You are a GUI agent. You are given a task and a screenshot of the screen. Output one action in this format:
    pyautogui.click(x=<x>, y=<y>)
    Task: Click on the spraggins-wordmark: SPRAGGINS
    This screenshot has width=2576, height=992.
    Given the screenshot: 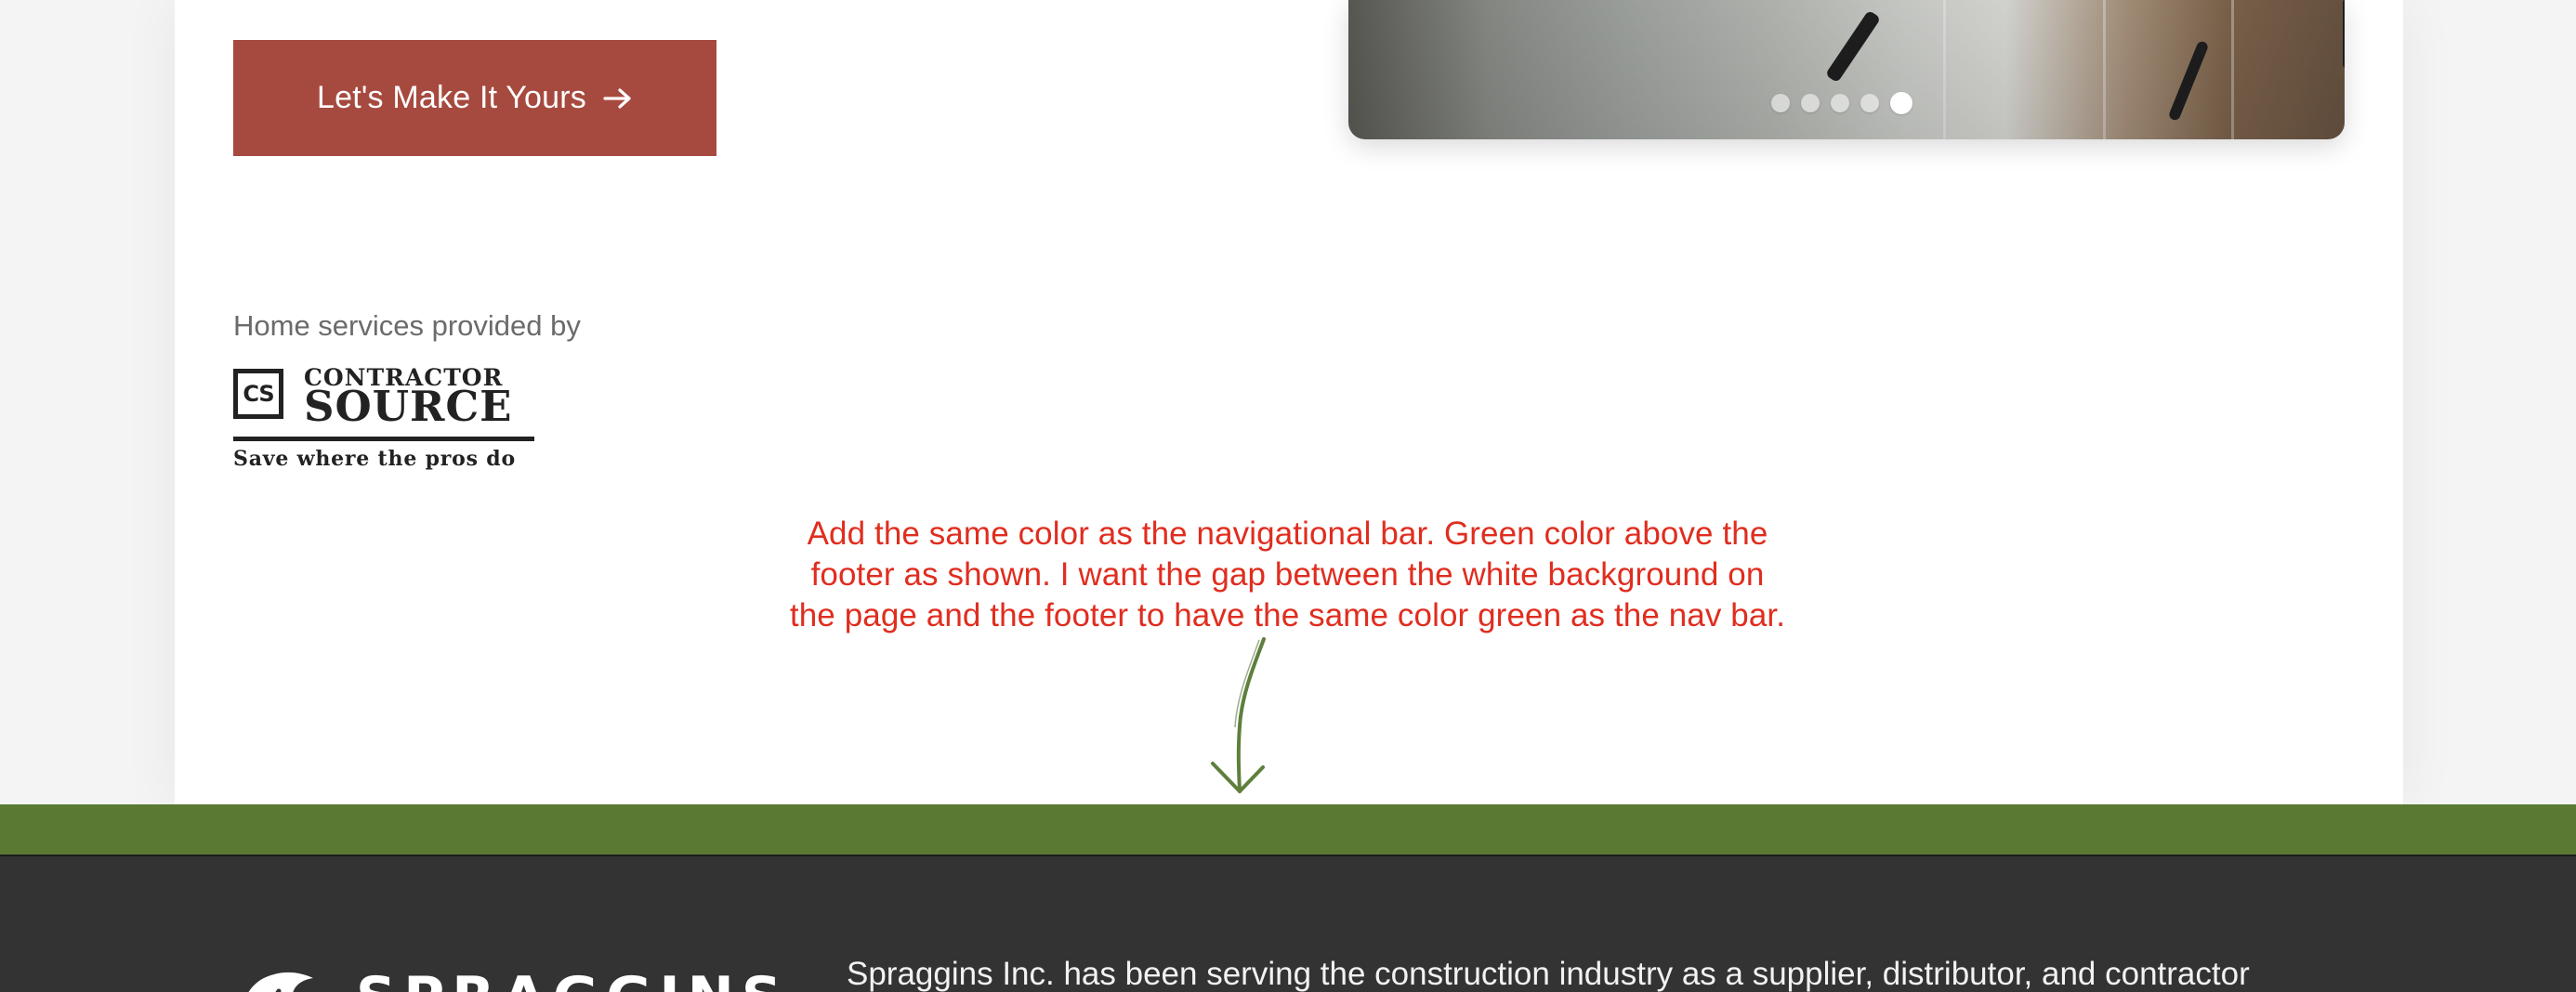 What is the action you would take?
    pyautogui.click(x=572, y=981)
    